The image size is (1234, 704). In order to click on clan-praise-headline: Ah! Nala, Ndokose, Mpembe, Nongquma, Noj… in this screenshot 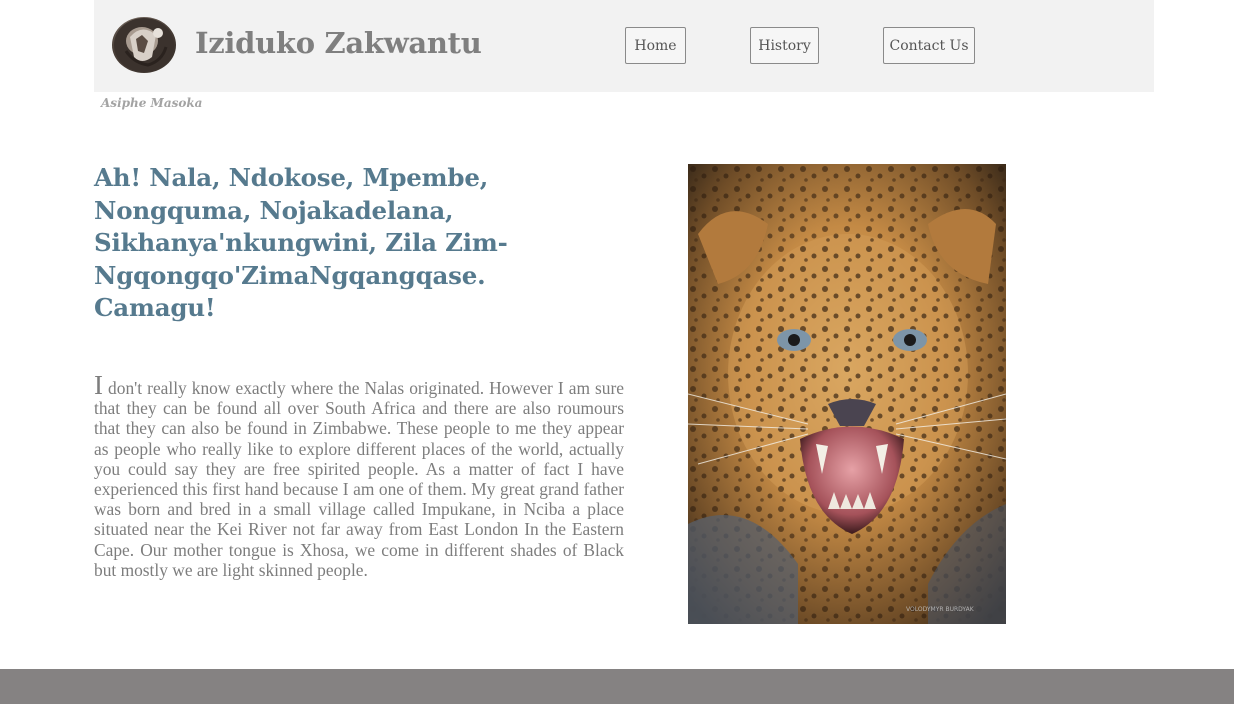, I will do `click(301, 242)`.